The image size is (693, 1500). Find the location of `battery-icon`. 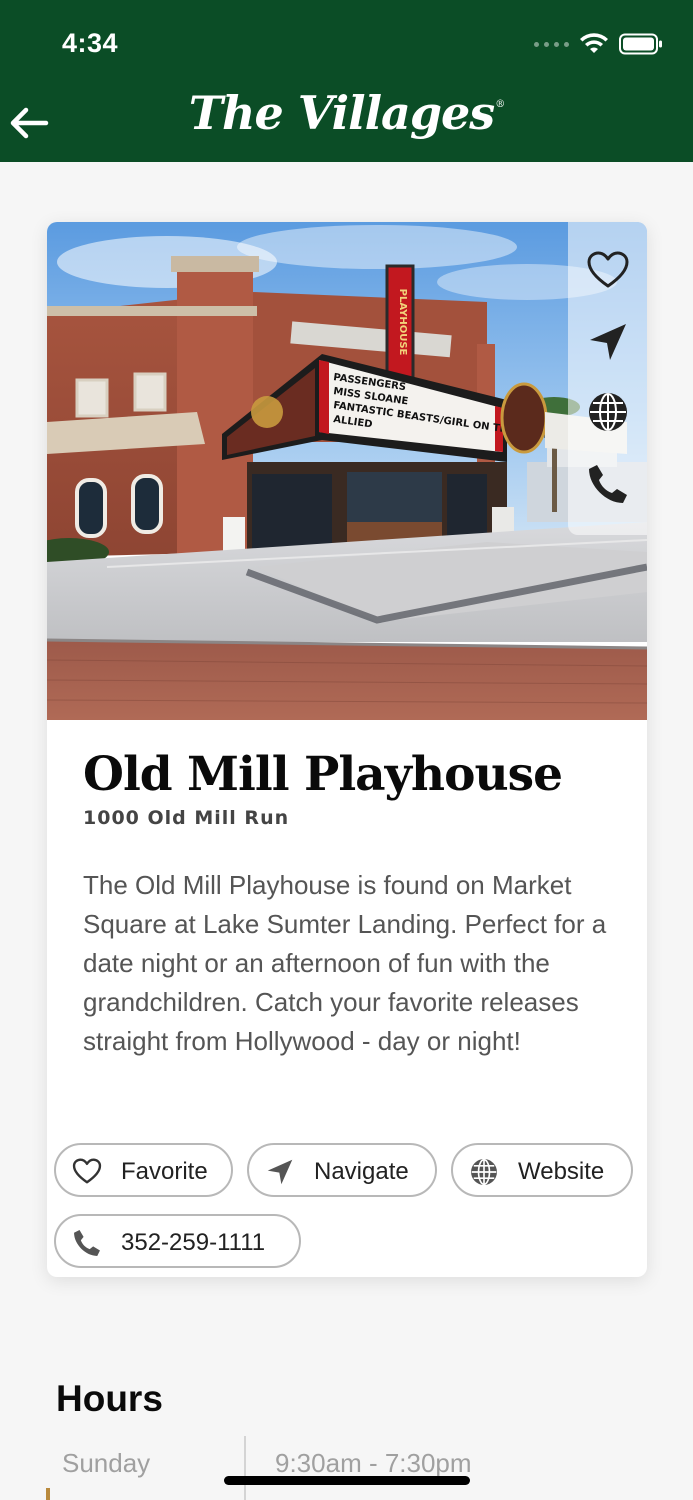

battery-icon is located at coordinates (640, 44).